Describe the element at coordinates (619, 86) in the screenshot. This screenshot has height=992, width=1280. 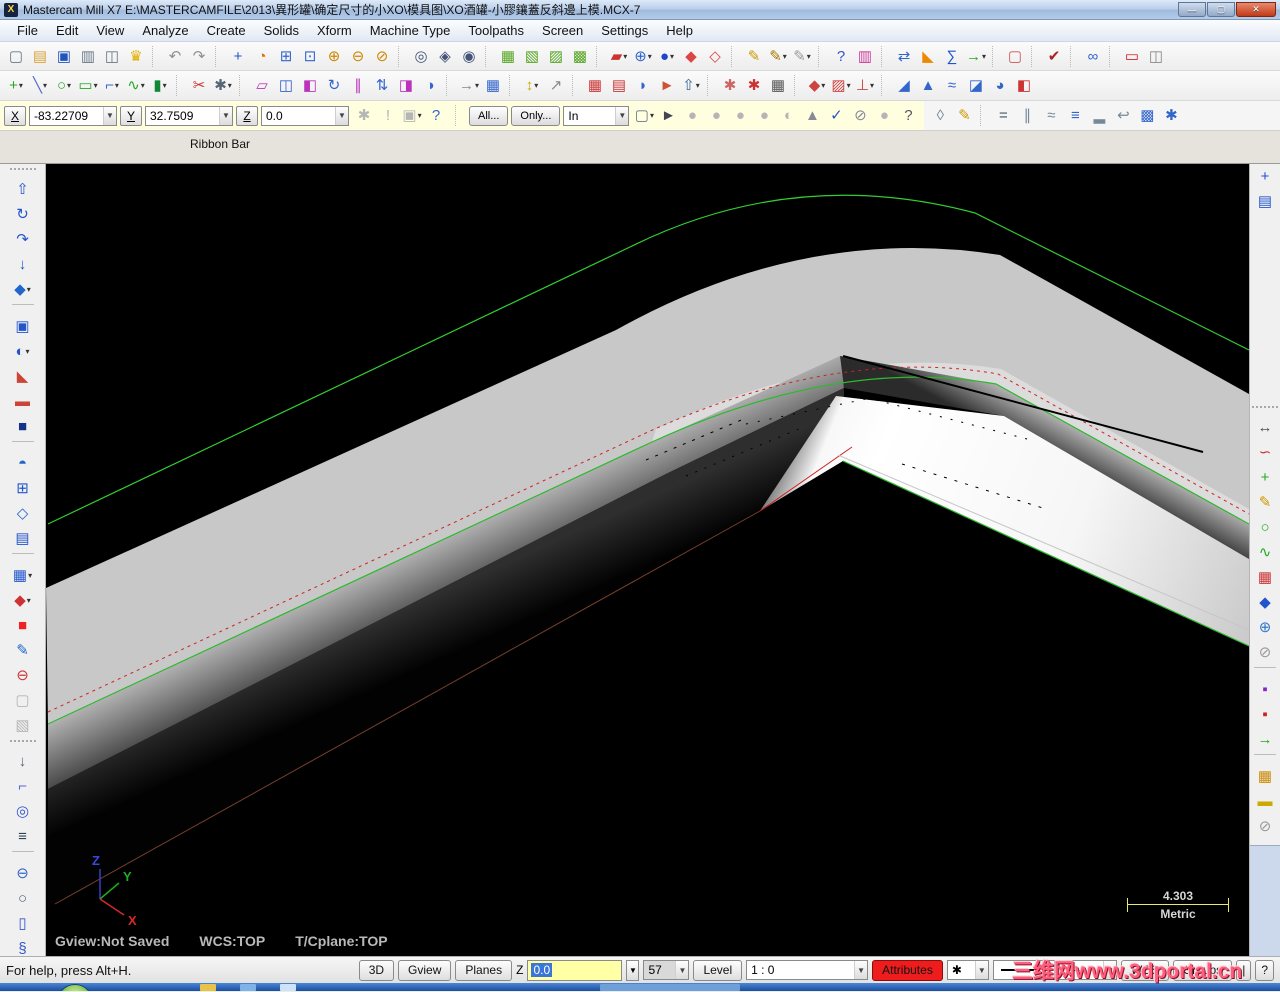
I see `viewsheet-list-icon: ▤` at that location.